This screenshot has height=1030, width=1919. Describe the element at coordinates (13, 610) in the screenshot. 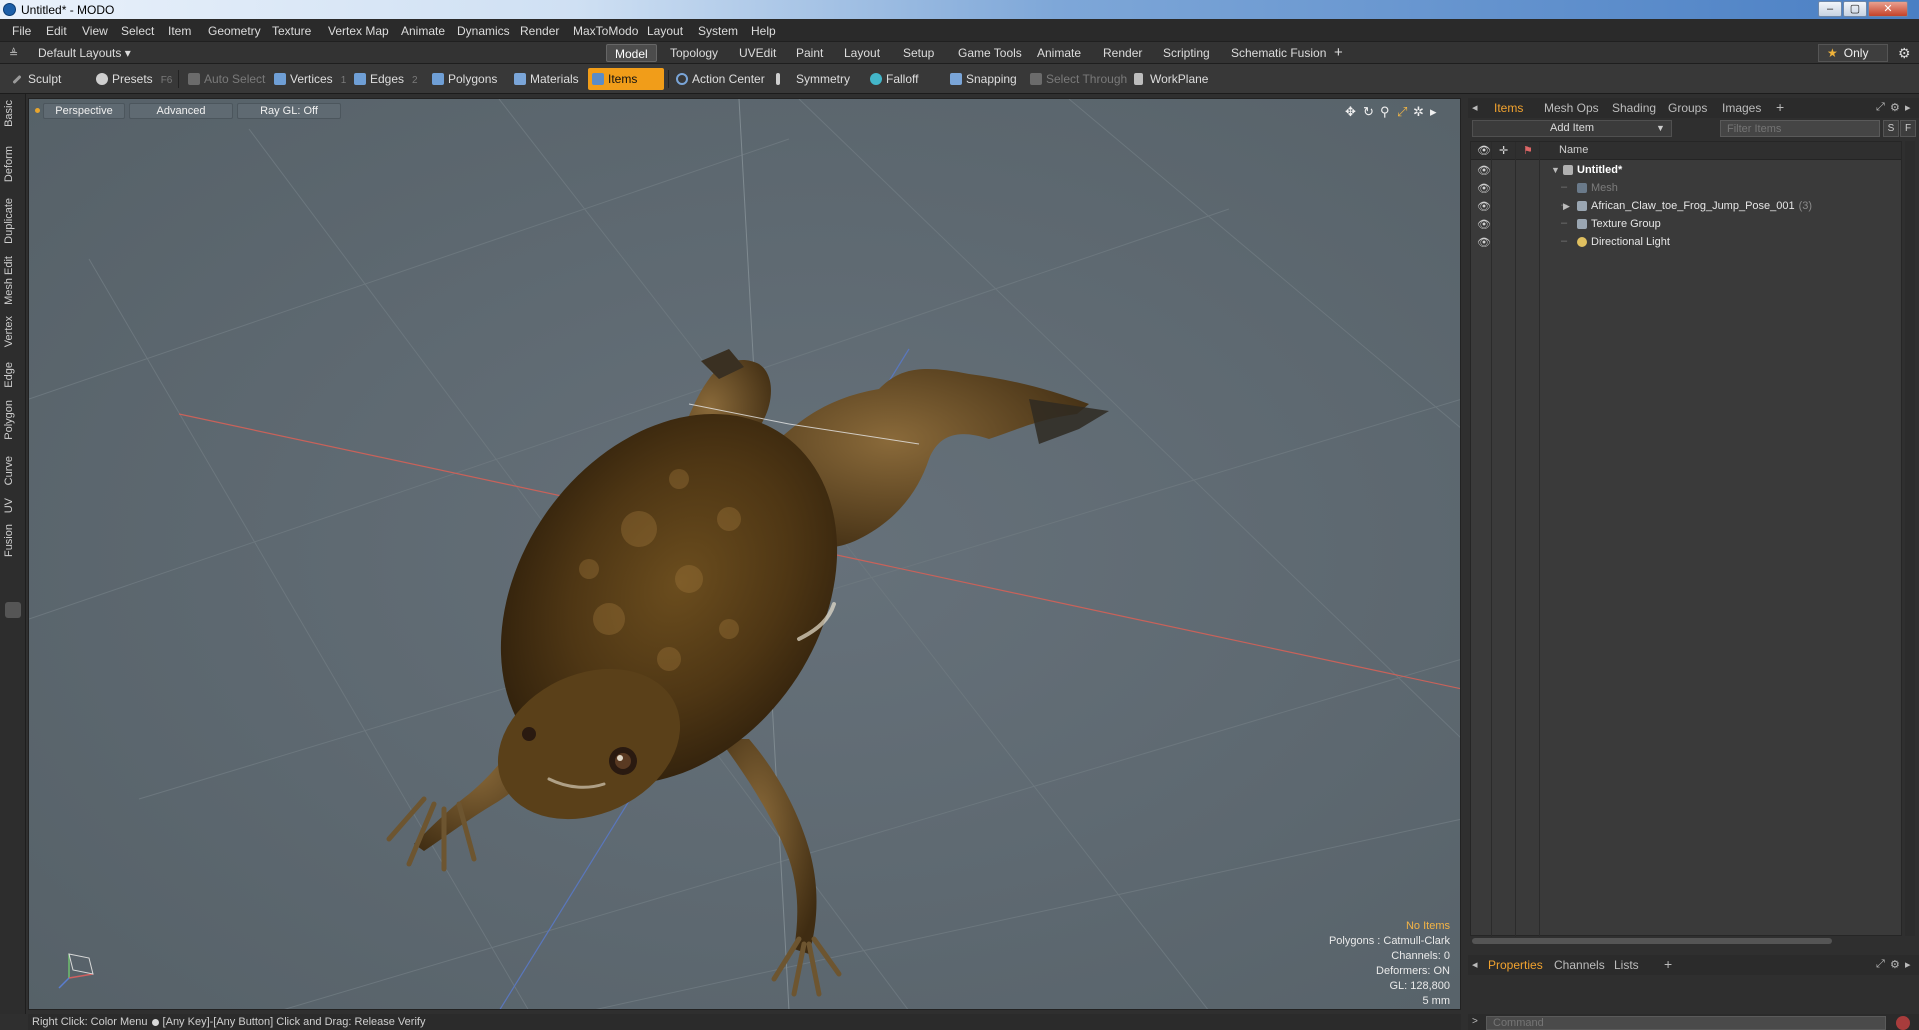

I see `left-panel-toggle` at that location.